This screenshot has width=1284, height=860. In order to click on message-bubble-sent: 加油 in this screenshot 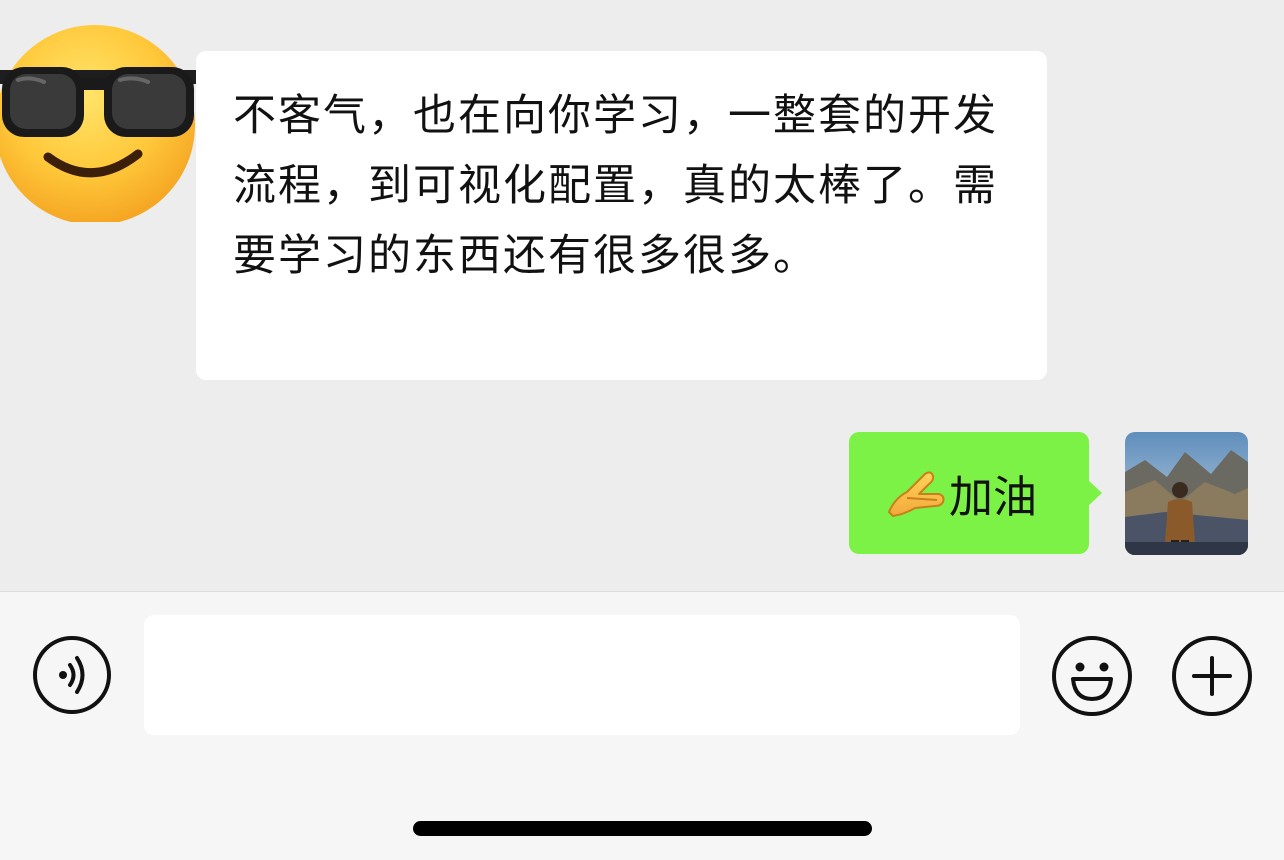, I will do `click(975, 493)`.